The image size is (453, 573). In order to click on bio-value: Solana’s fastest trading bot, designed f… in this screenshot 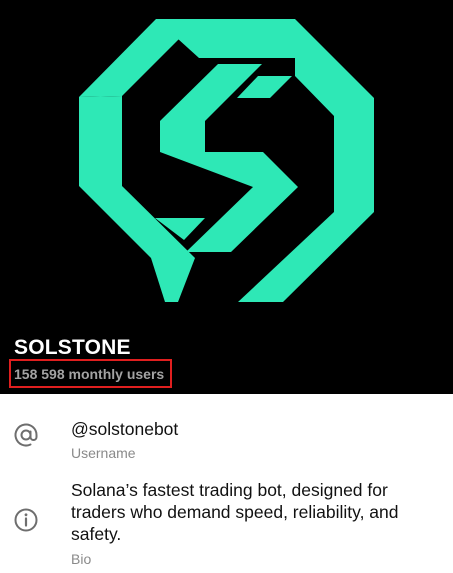, I will do `click(235, 512)`.